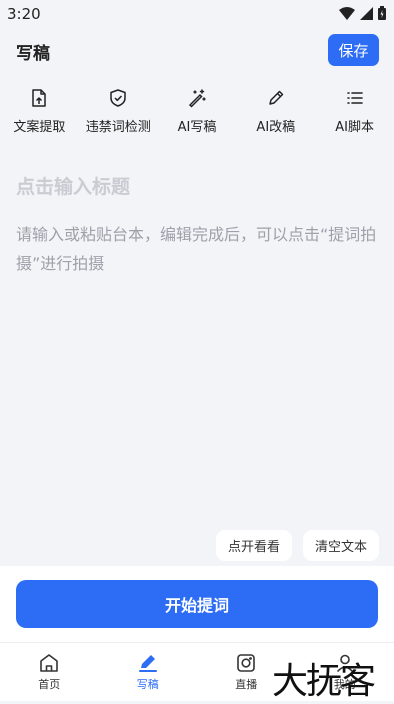 The height and width of the screenshot is (704, 394). Describe the element at coordinates (275, 125) in the screenshot. I see `tool-label: AI改稿` at that location.